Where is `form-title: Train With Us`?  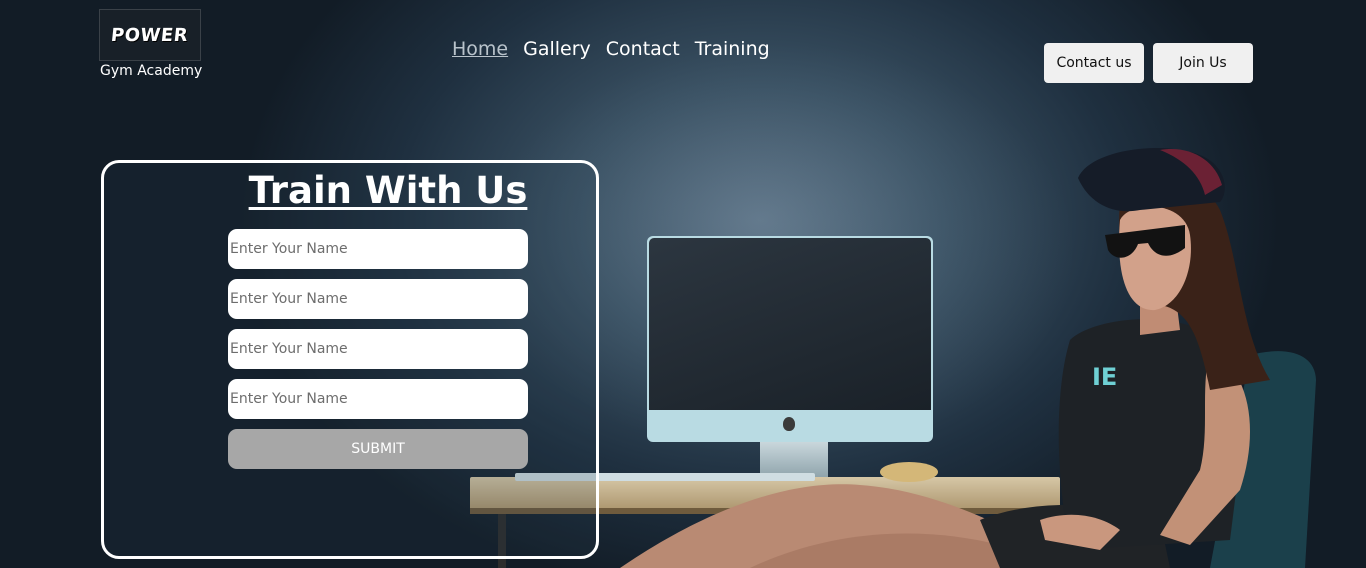 form-title: Train With Us is located at coordinates (388, 190).